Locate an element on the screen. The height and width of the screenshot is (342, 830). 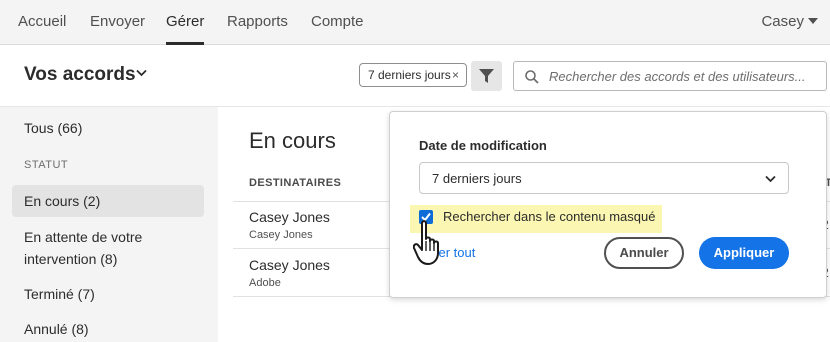
sidebar-item-completed: Terminé (7) is located at coordinates (59, 294).